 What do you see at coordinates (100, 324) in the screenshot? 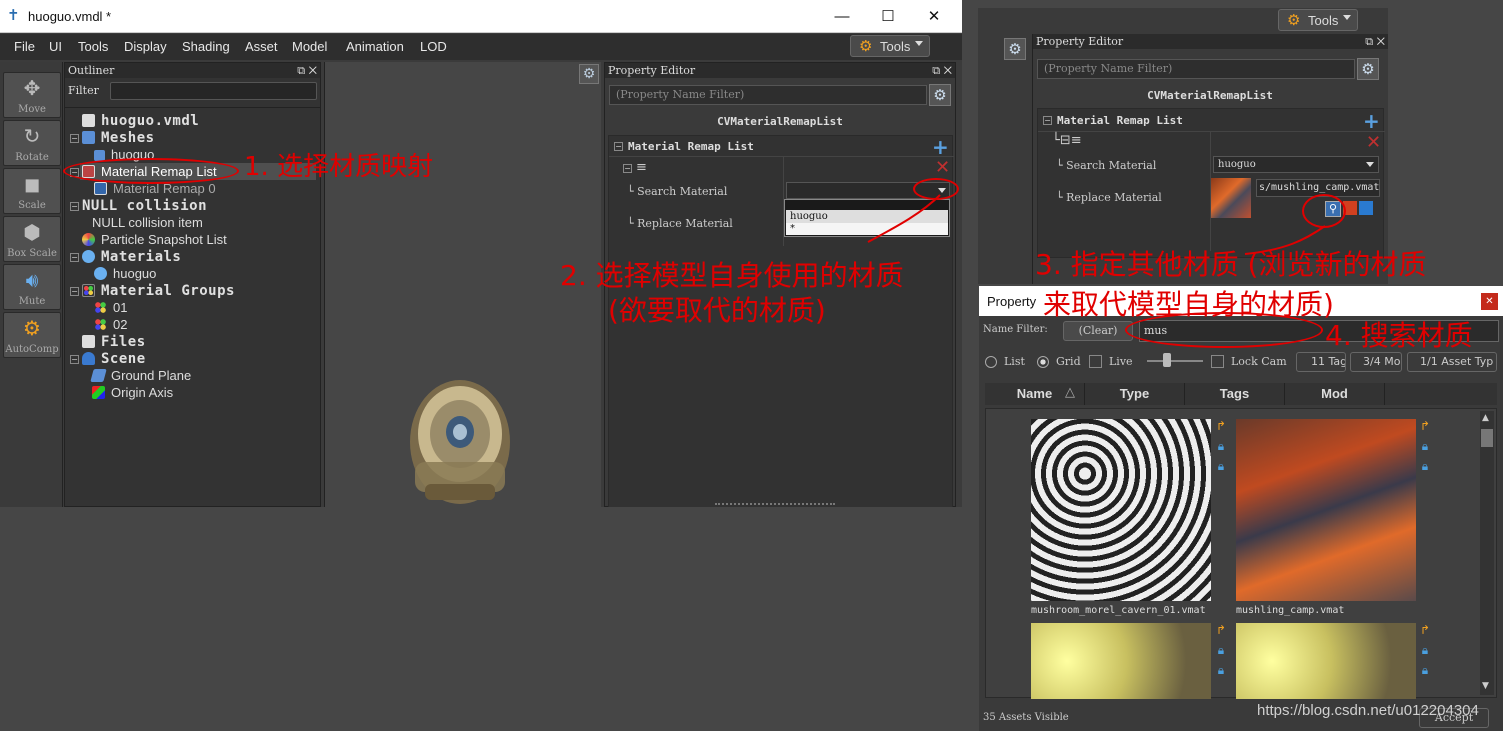
I see `group-icon` at bounding box center [100, 324].